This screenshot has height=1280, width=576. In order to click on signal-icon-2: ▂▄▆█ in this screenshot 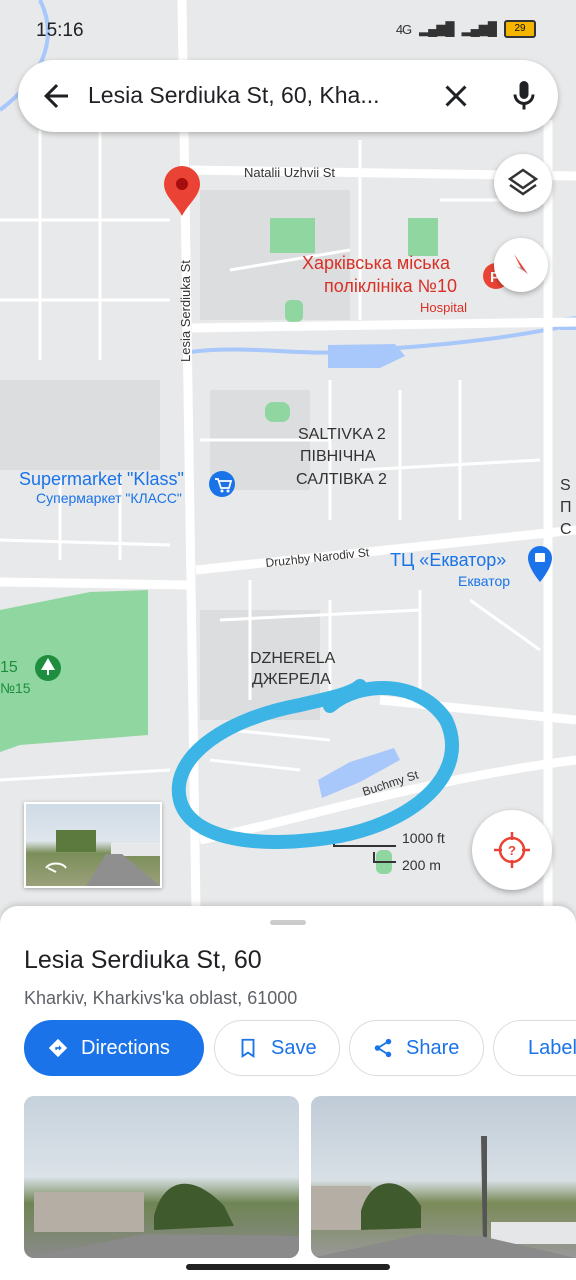, I will do `click(479, 28)`.